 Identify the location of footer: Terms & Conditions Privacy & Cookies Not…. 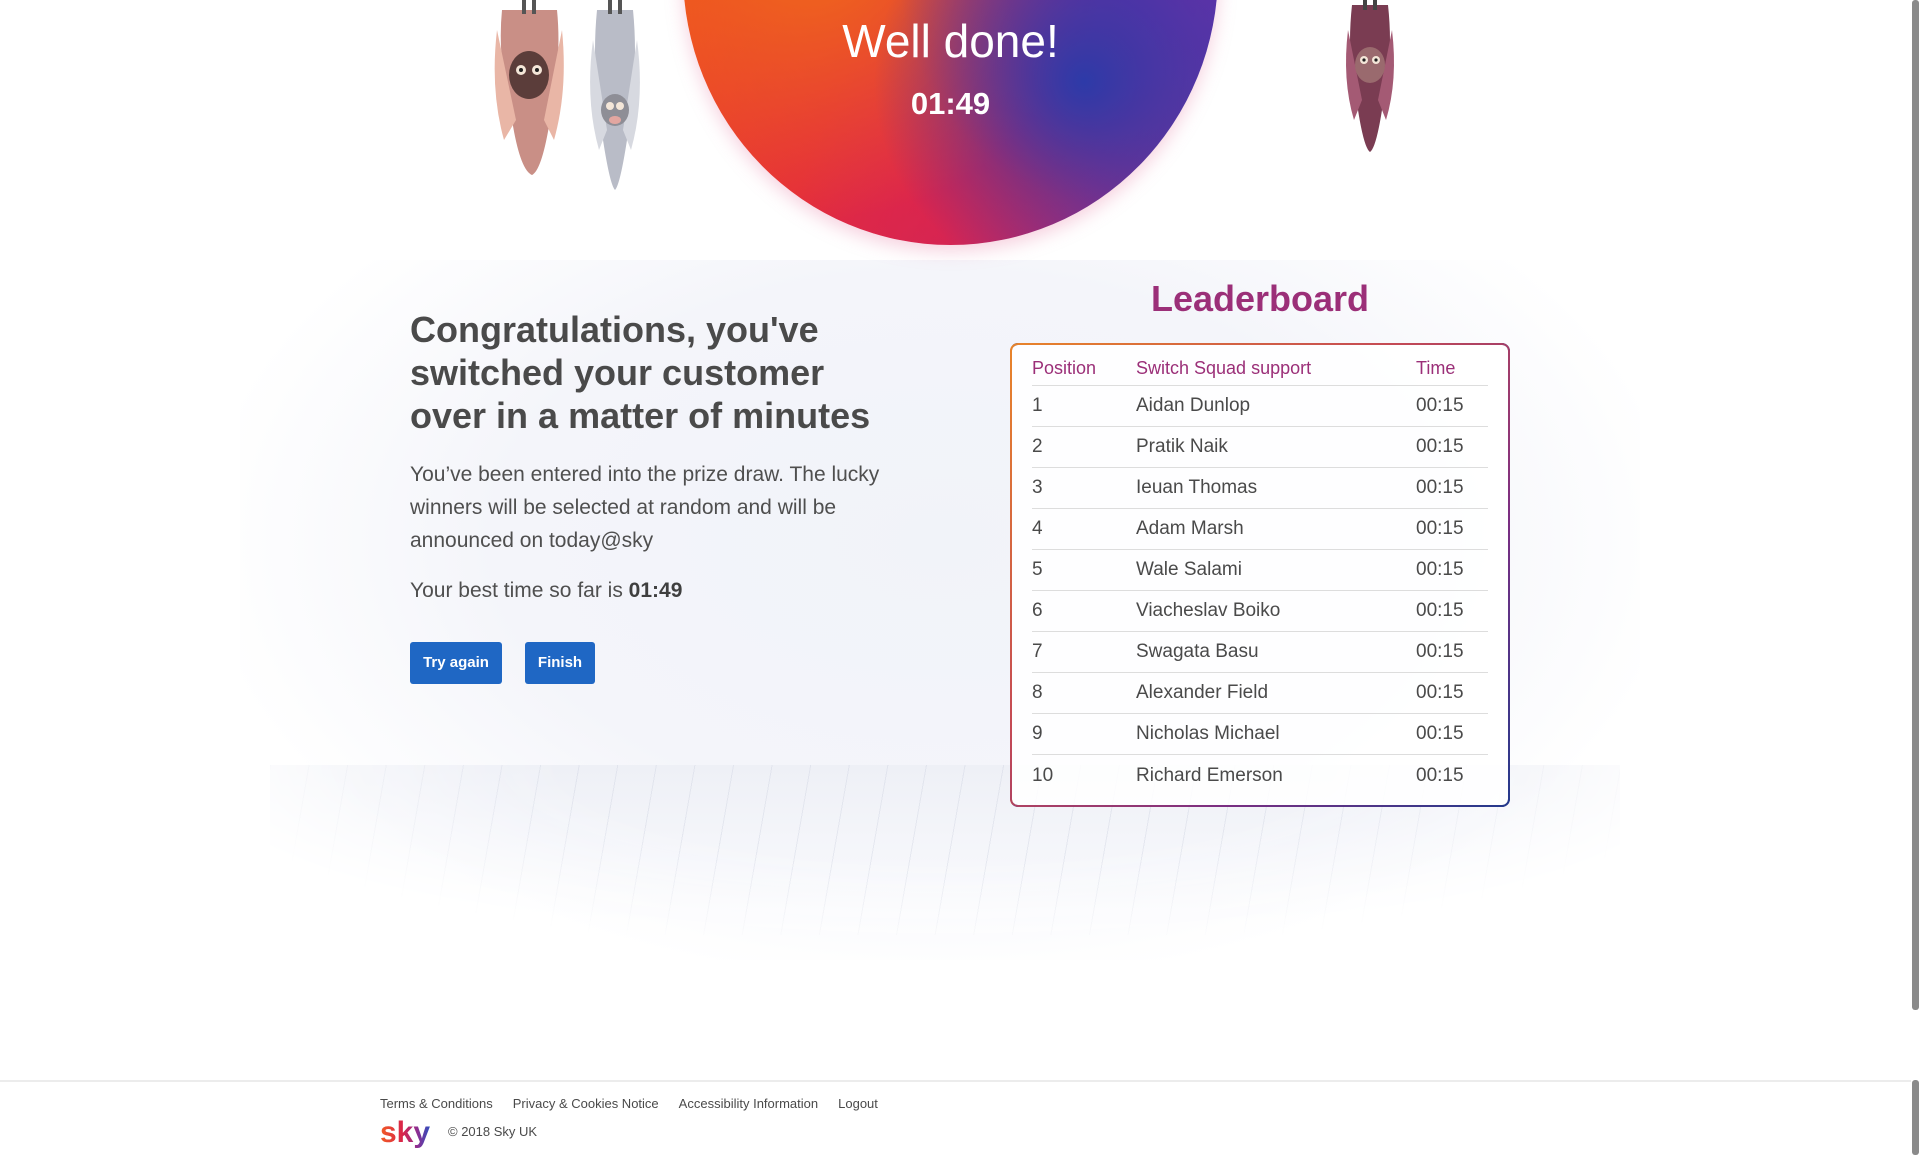
(955, 1117).